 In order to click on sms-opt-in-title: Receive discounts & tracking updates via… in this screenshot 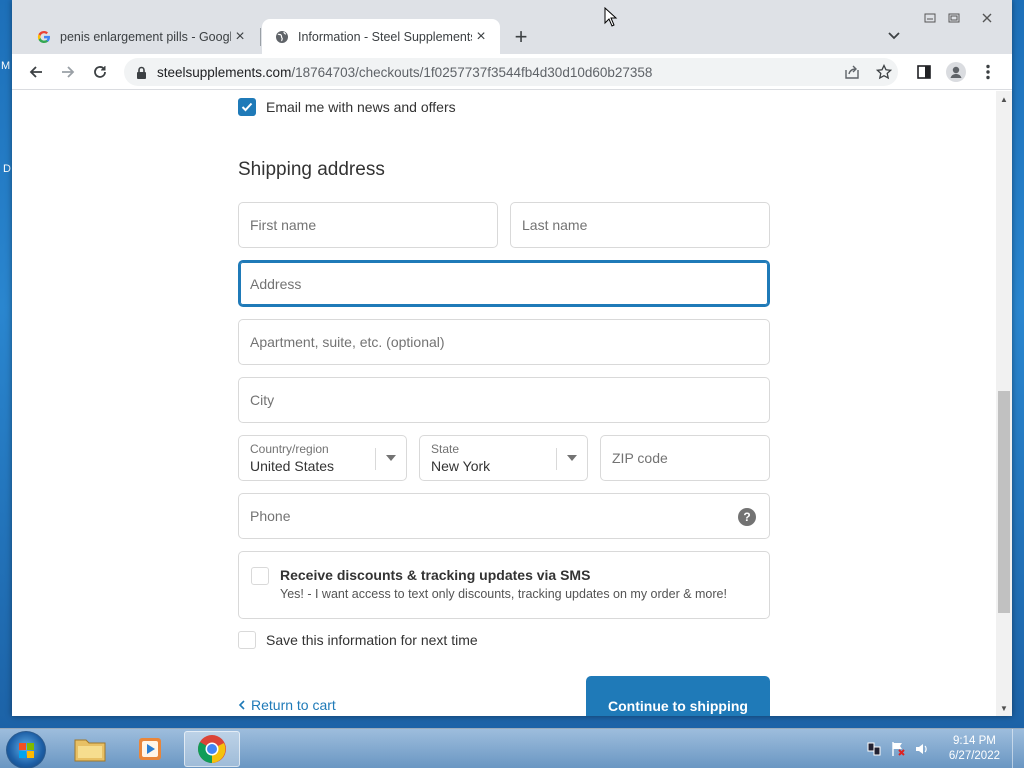, I will do `click(435, 575)`.